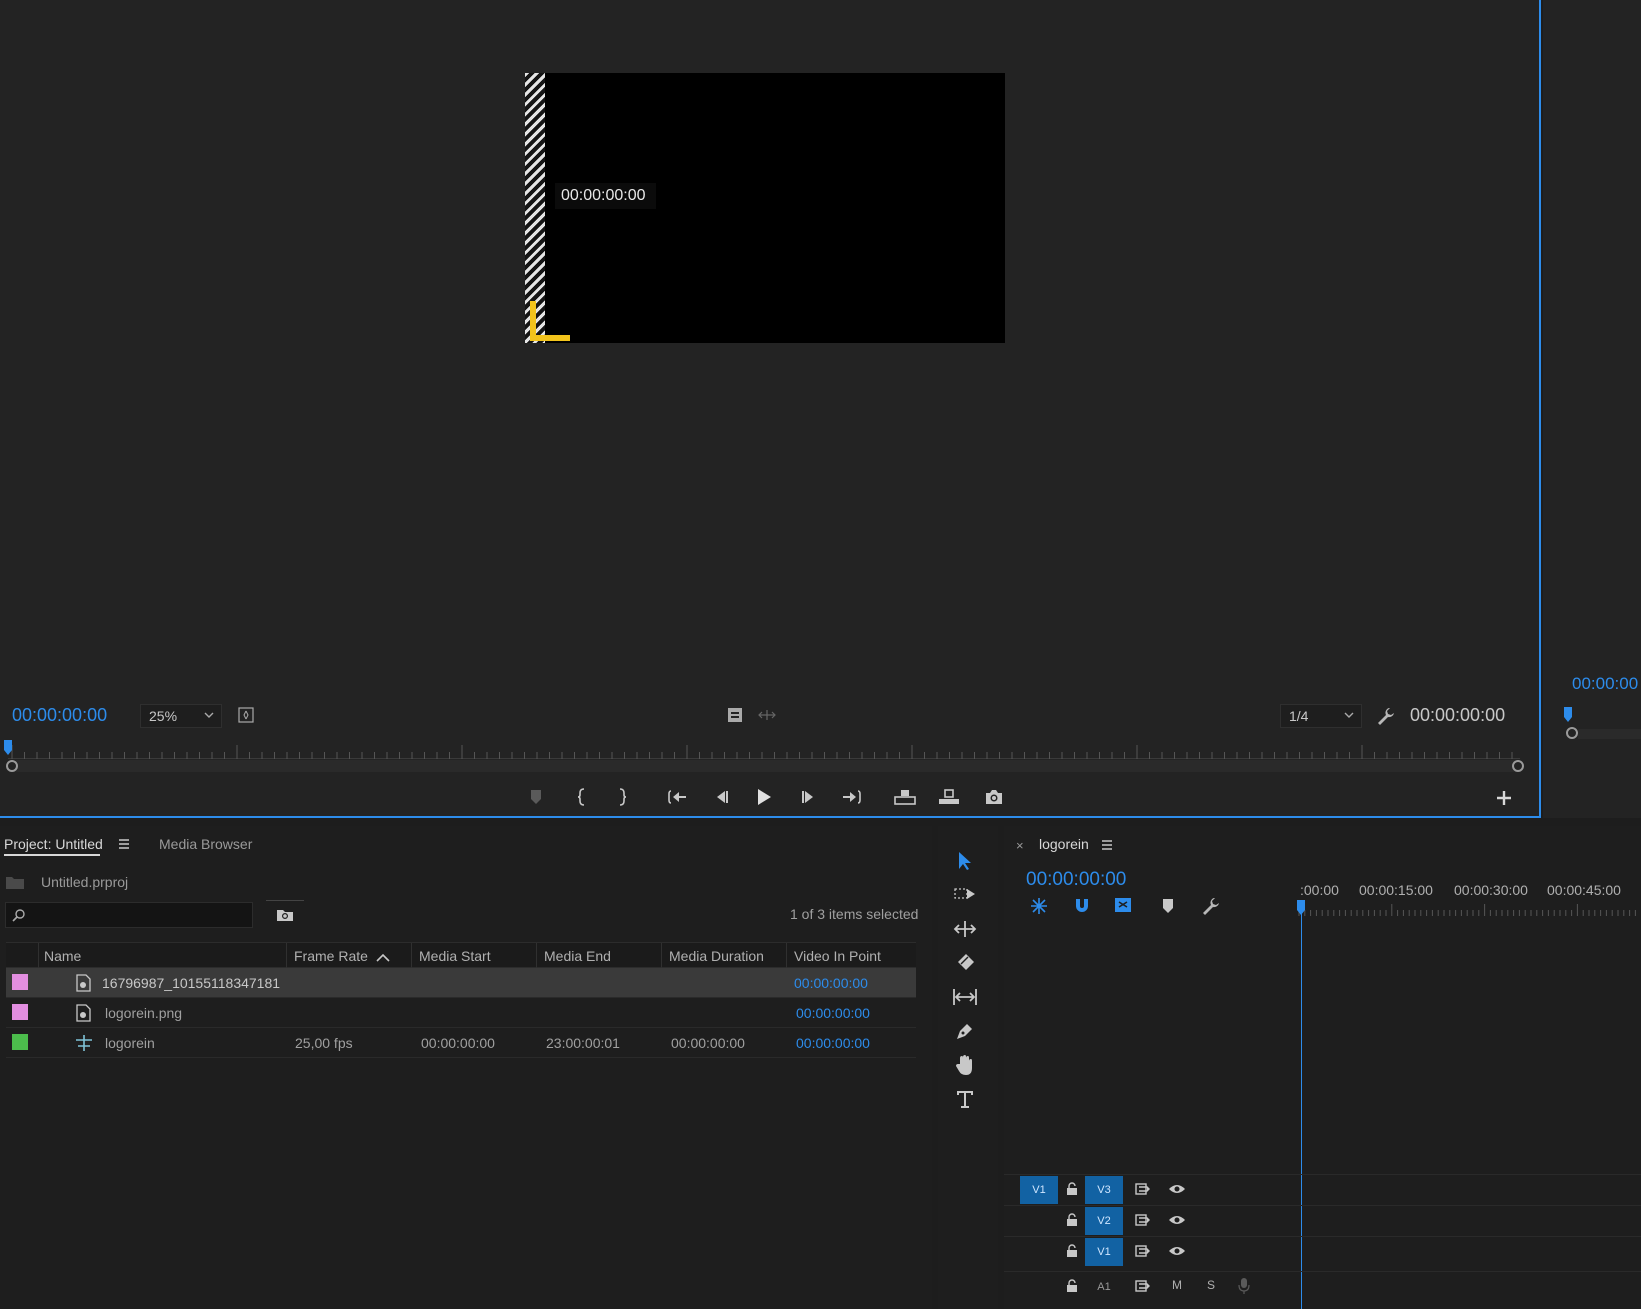 This screenshot has height=1309, width=1641. Describe the element at coordinates (716, 956) in the screenshot. I see `column-media-duration: Media Duration` at that location.